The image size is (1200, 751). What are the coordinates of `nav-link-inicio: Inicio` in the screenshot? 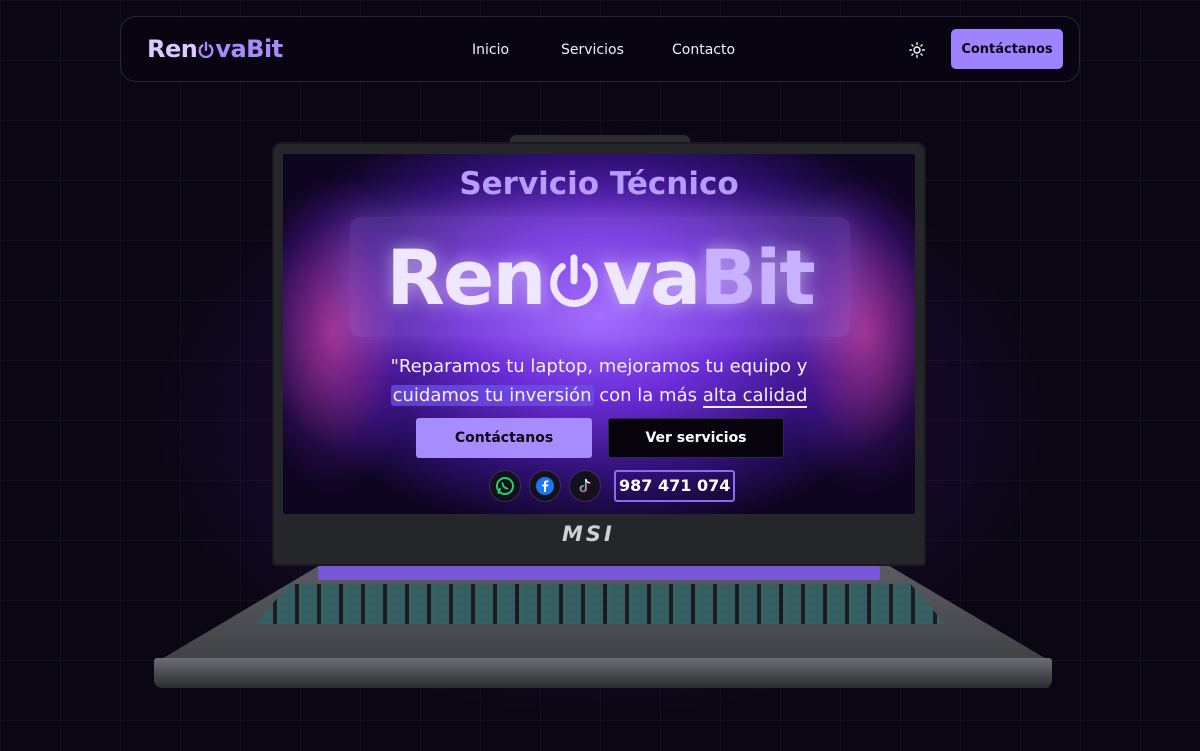 It's located at (490, 50).